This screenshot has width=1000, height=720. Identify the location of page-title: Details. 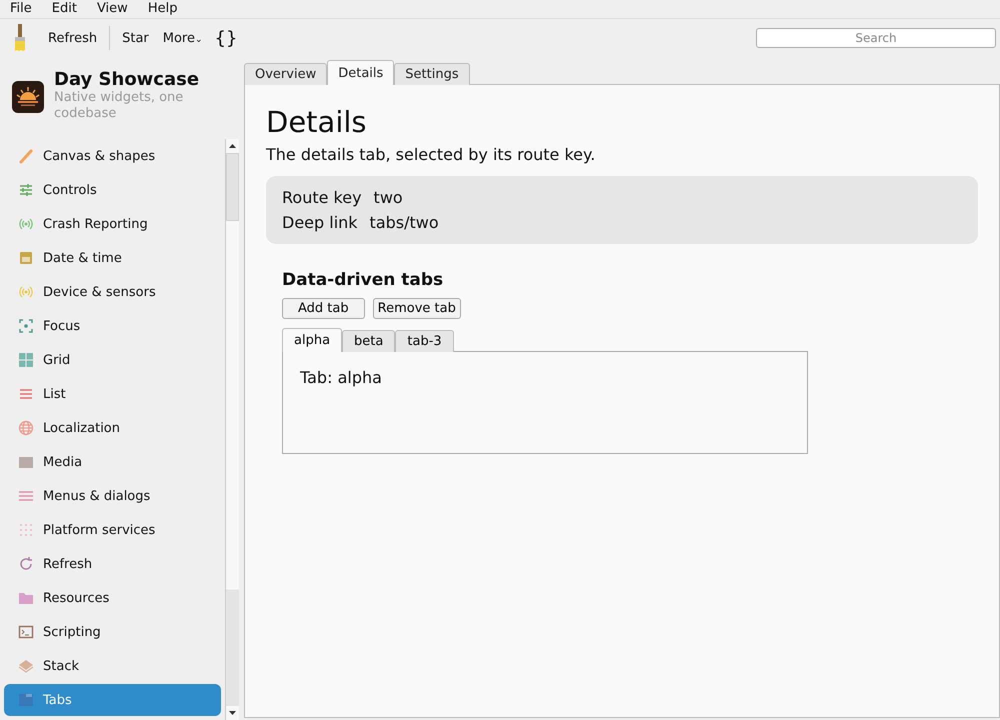
(317, 122).